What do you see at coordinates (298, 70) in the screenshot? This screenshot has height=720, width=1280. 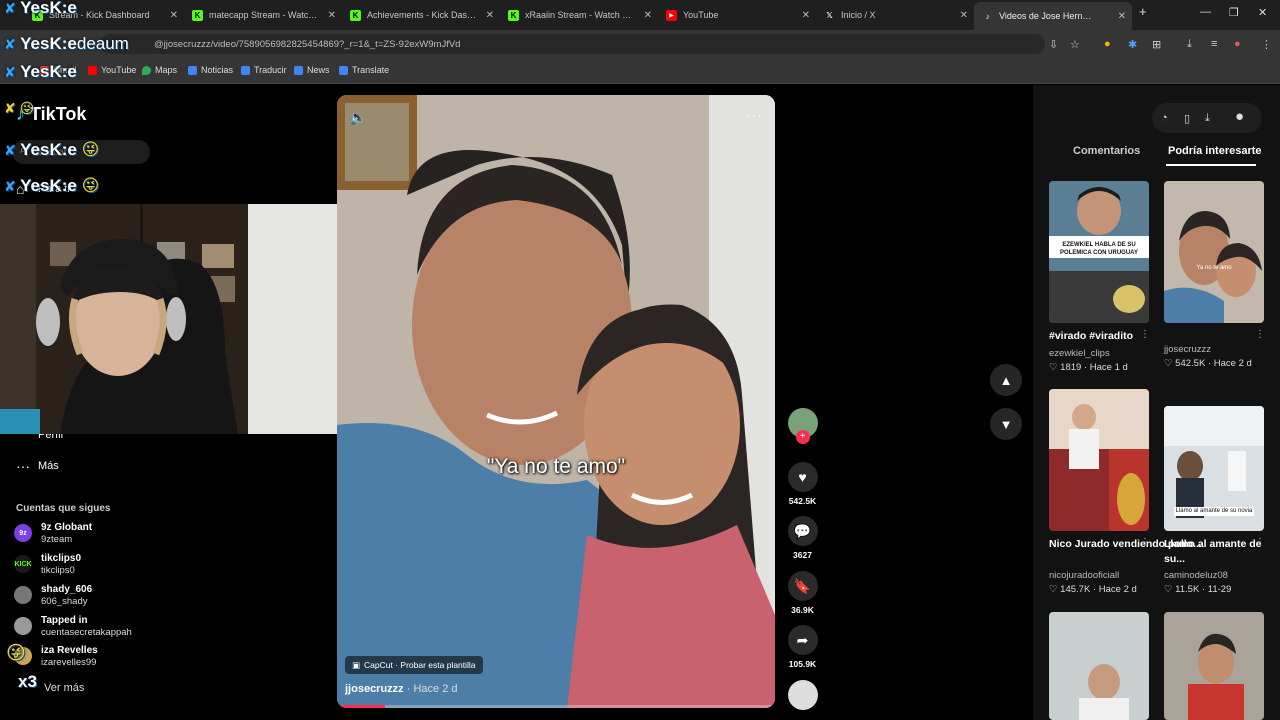 I see `news-icon` at bounding box center [298, 70].